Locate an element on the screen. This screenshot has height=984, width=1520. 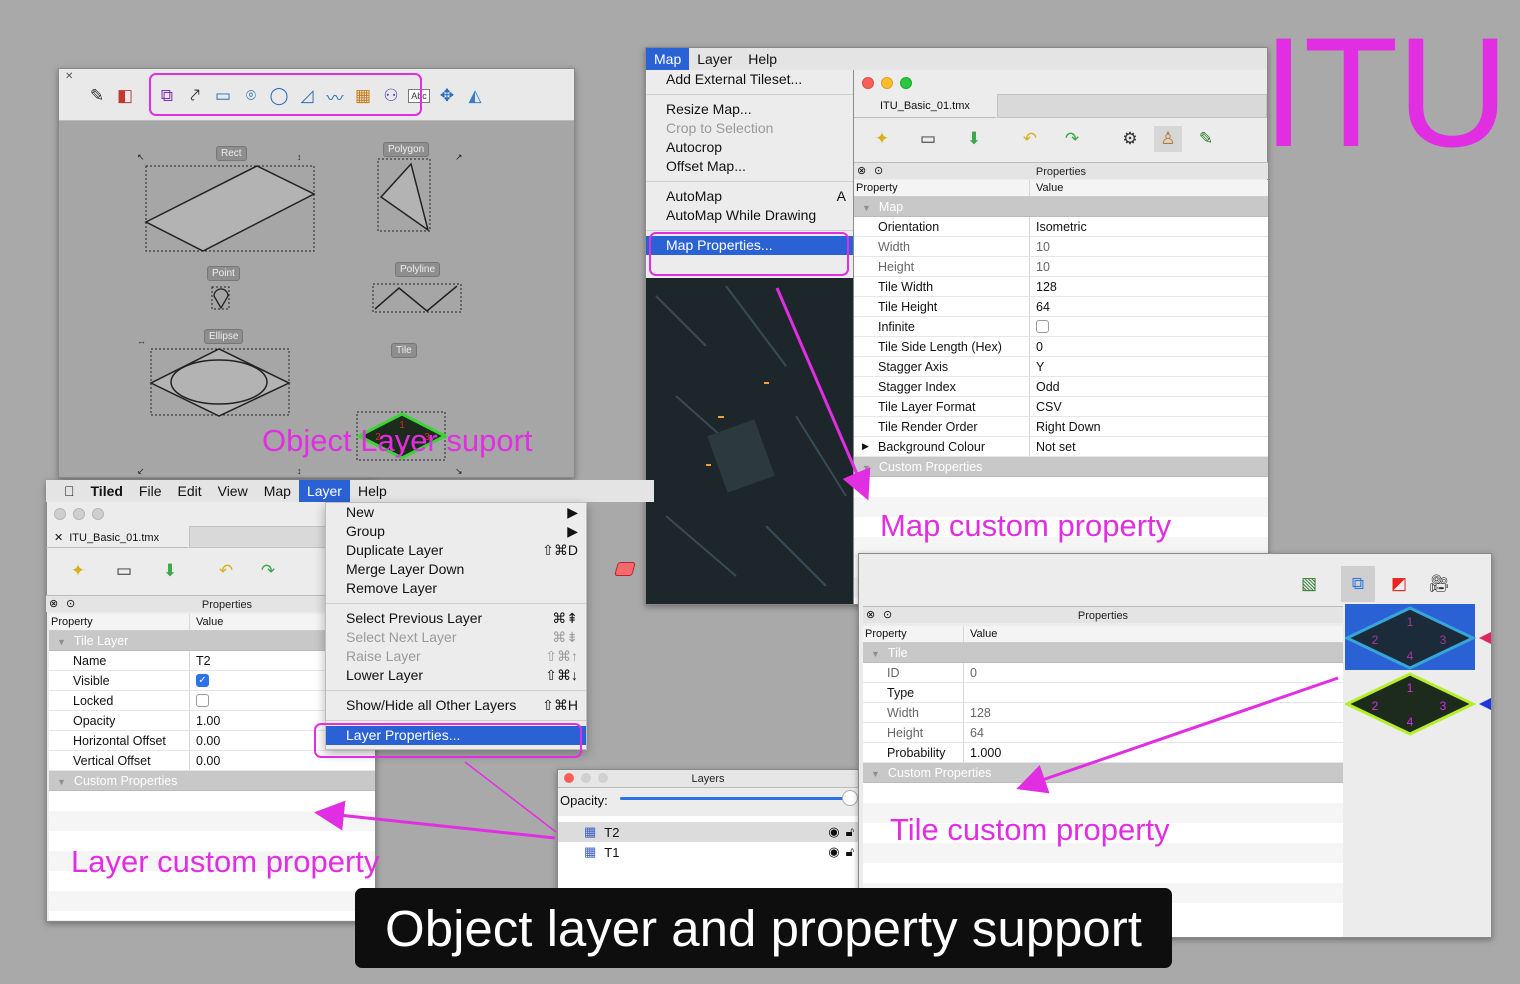
tileset-view: 1 2 3 4 1 2 3 4 is located at coordinates (1418, 770).